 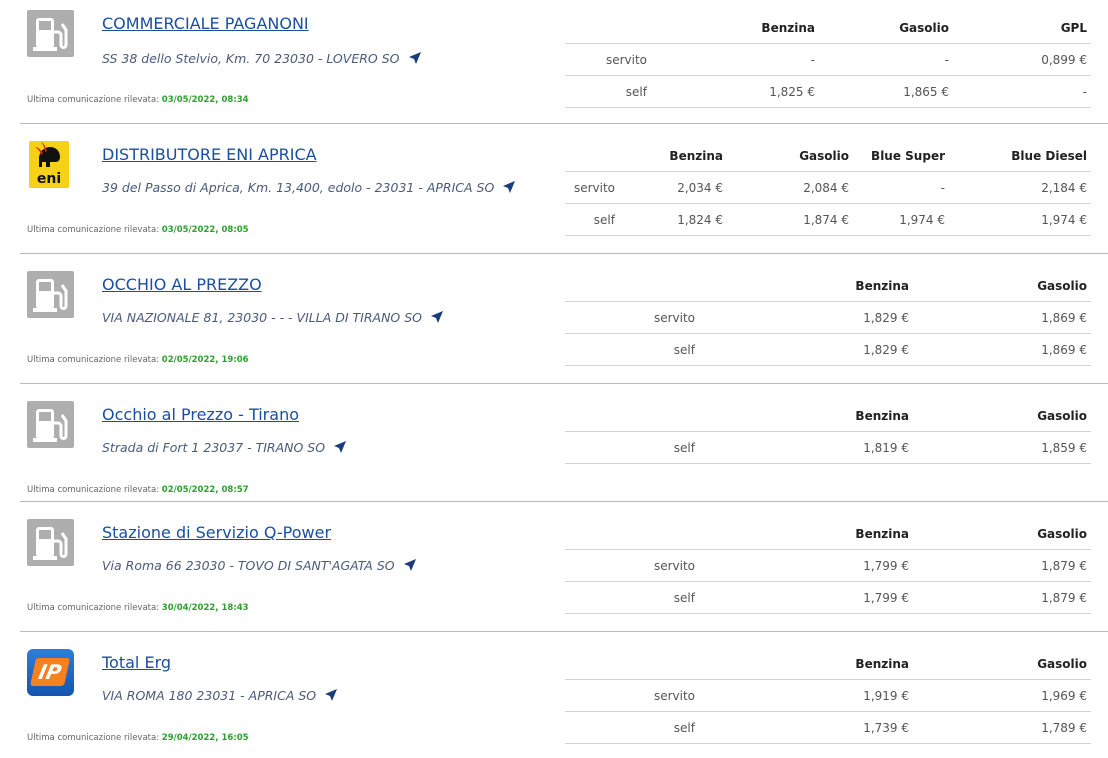 What do you see at coordinates (824, 597) in the screenshot?
I see `price-cell: 1,799 €` at bounding box center [824, 597].